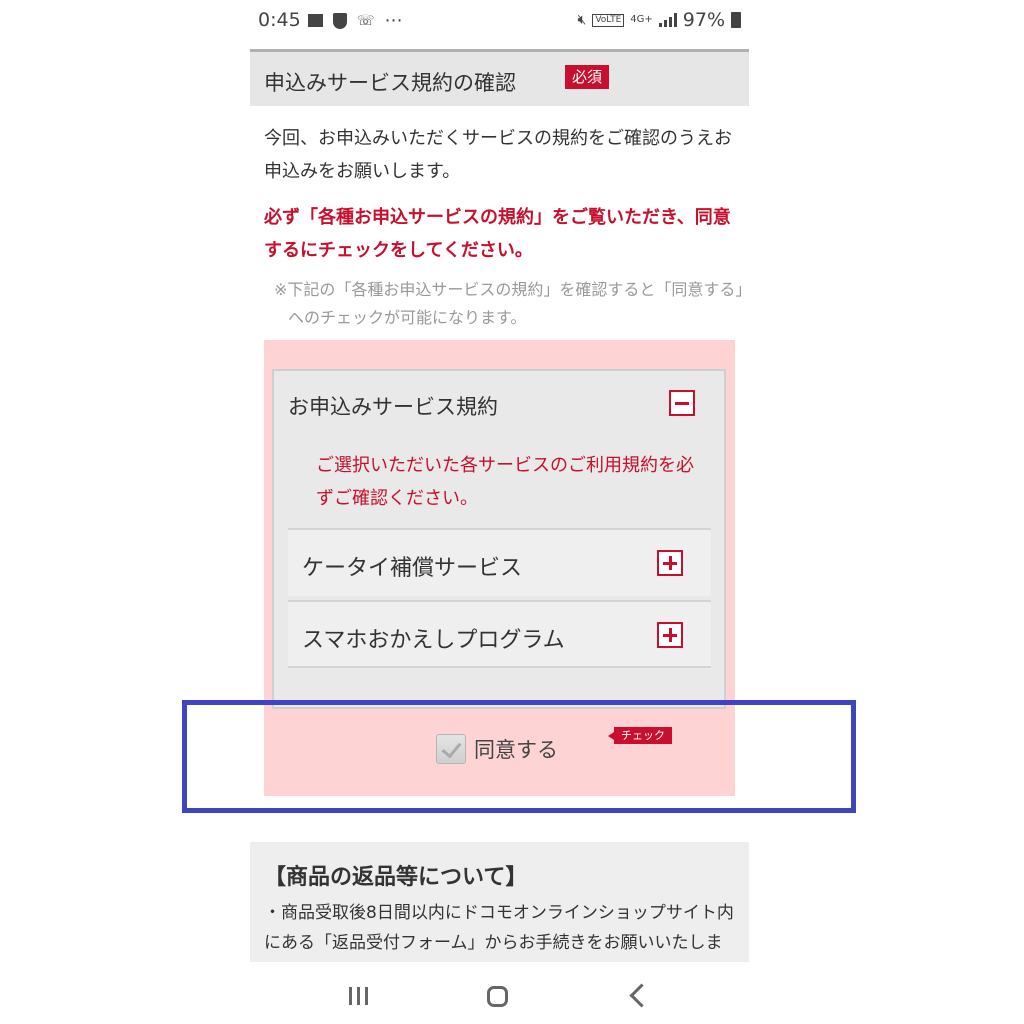 Image resolution: width=1024 pixels, height=1024 pixels. Describe the element at coordinates (356, 20) in the screenshot. I see `status-left-icons: ☏ ⋯` at that location.